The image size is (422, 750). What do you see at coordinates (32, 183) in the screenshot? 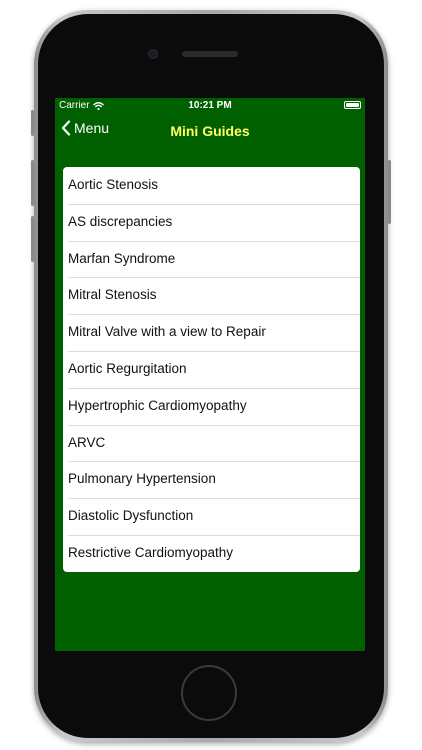
I see `volume-up-button` at bounding box center [32, 183].